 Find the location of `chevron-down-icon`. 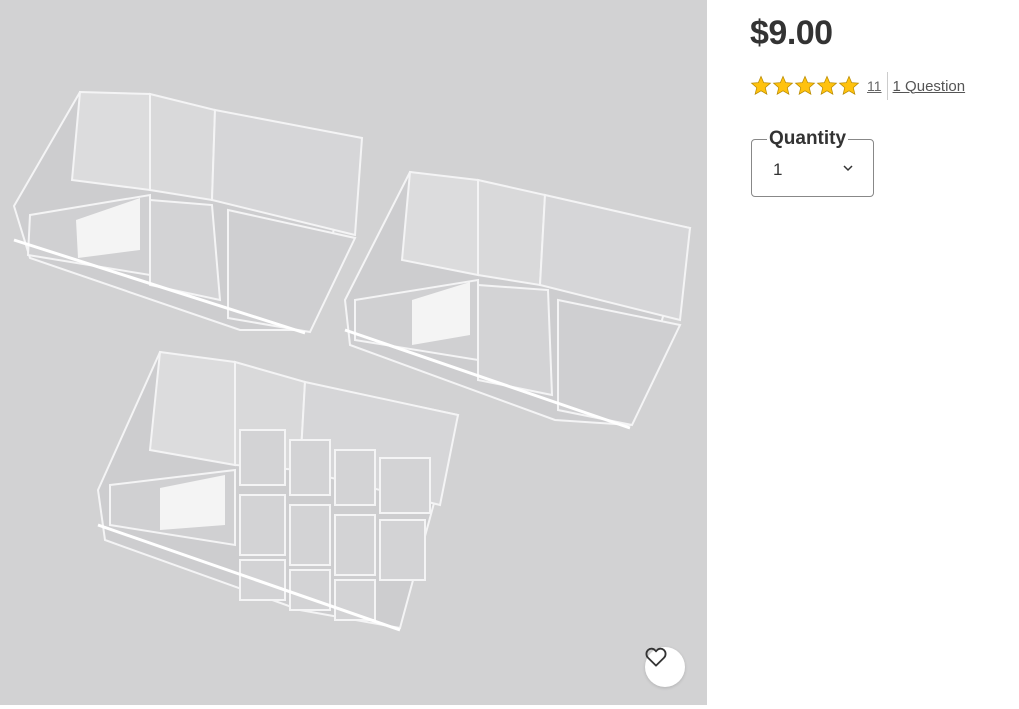

chevron-down-icon is located at coordinates (848, 168).